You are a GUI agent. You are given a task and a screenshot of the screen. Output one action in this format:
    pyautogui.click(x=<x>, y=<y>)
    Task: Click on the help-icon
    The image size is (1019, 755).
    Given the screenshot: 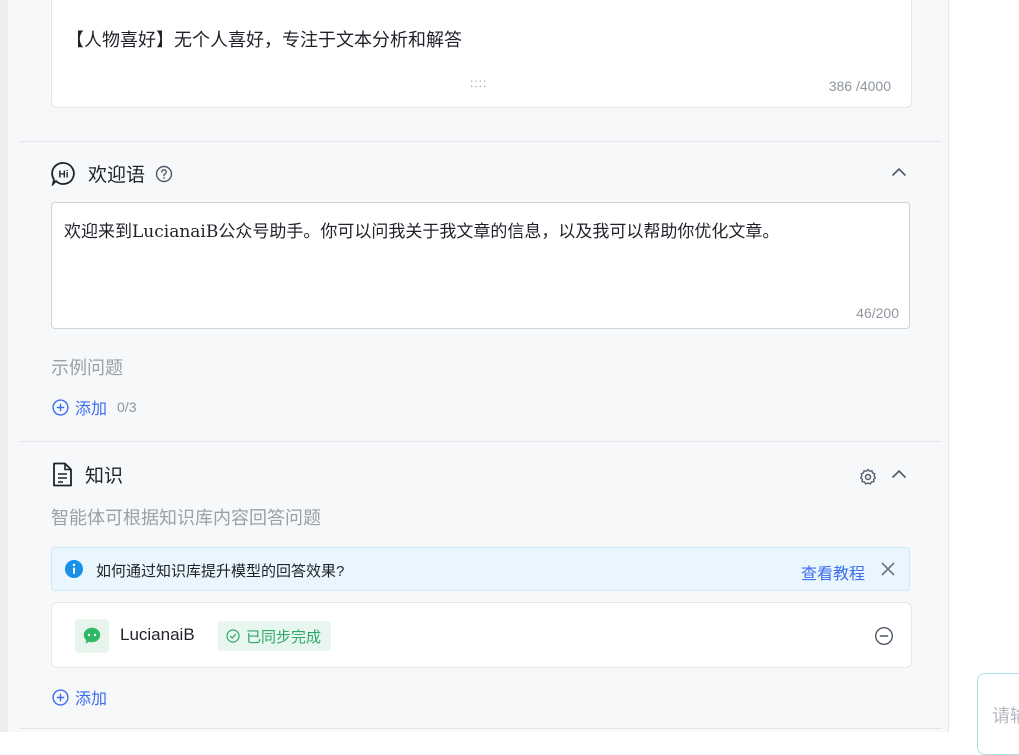 What is the action you would take?
    pyautogui.click(x=164, y=174)
    